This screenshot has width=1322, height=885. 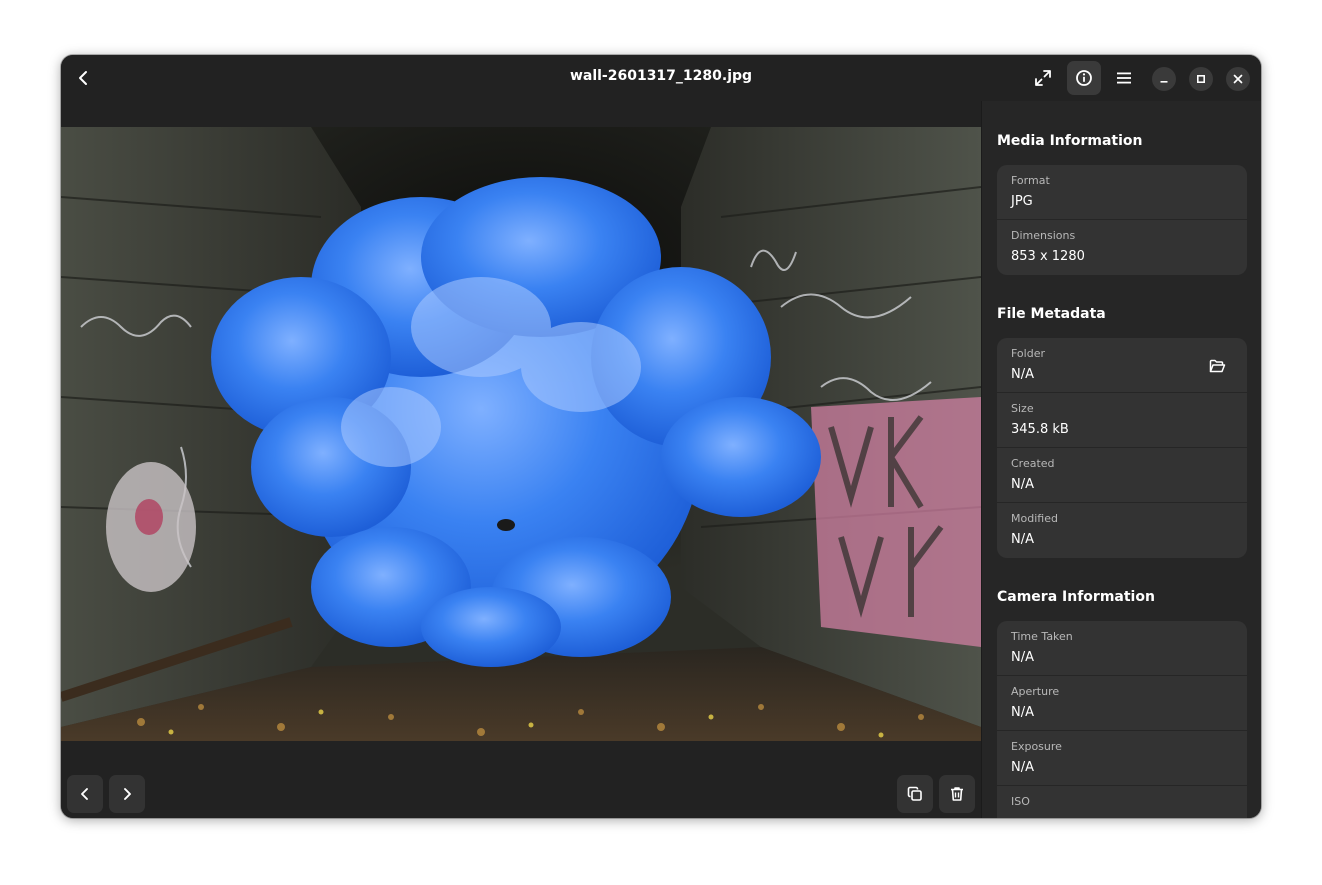 What do you see at coordinates (661, 78) in the screenshot?
I see `header-bar: wall-2601317_1280.jpg` at bounding box center [661, 78].